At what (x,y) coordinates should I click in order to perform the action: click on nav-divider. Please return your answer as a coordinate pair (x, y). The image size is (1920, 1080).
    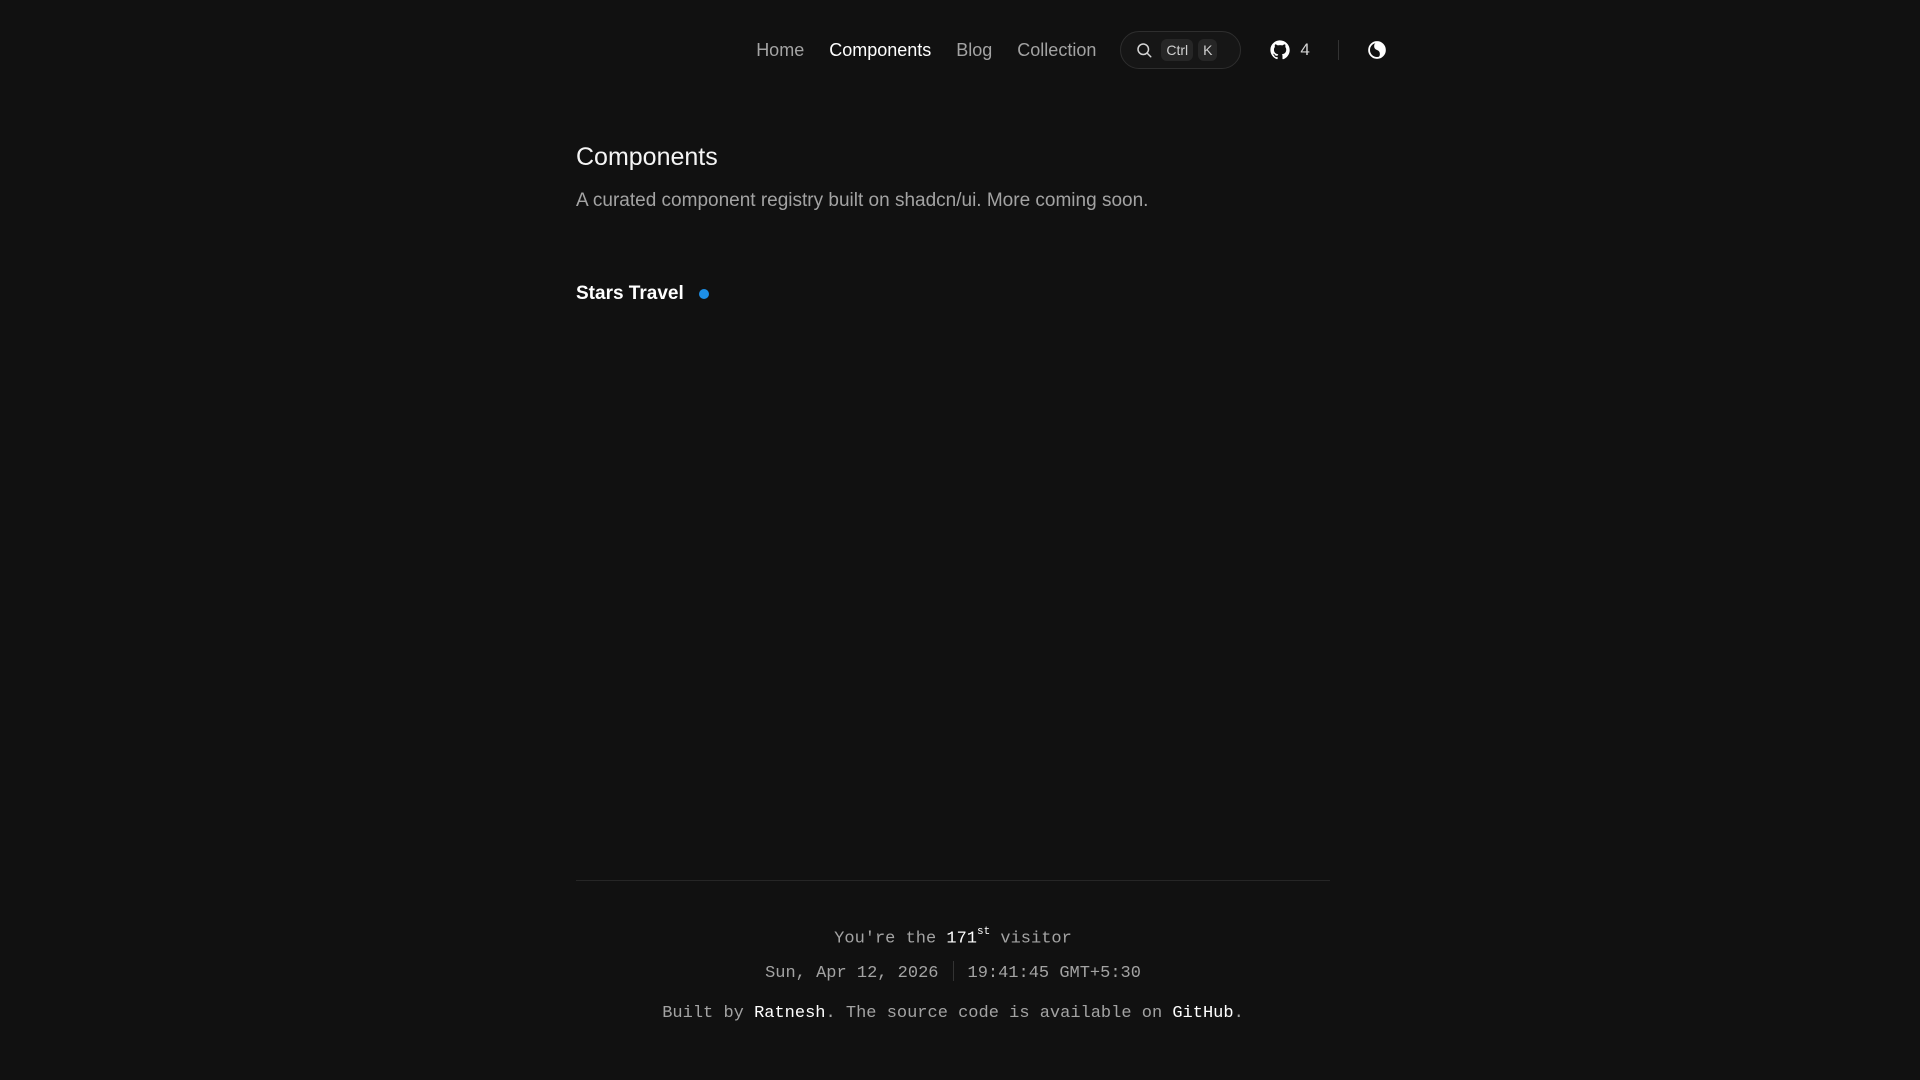
    Looking at the image, I should click on (1338, 50).